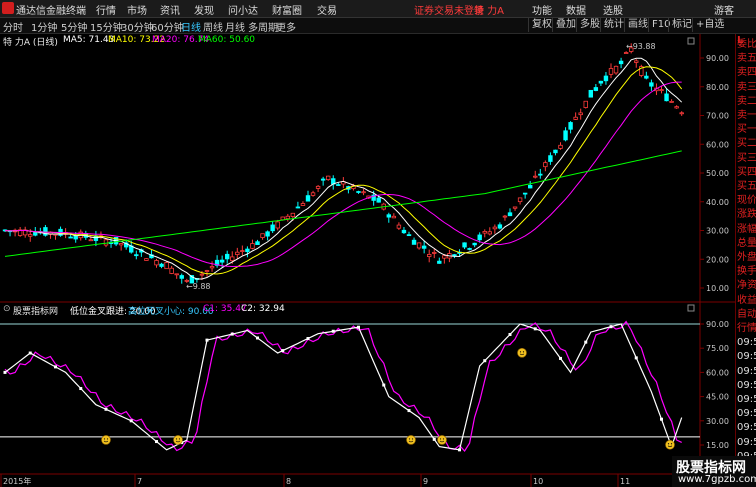  I want to click on sidebar-item: 买四, so click(746, 172).